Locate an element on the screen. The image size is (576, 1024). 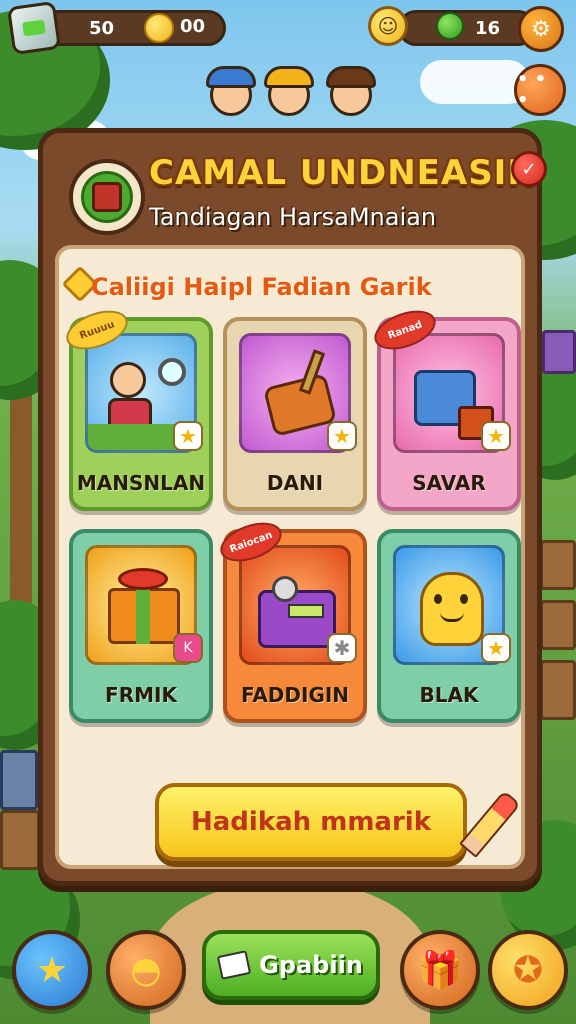
hat-icon: ◓ is located at coordinates (146, 970).